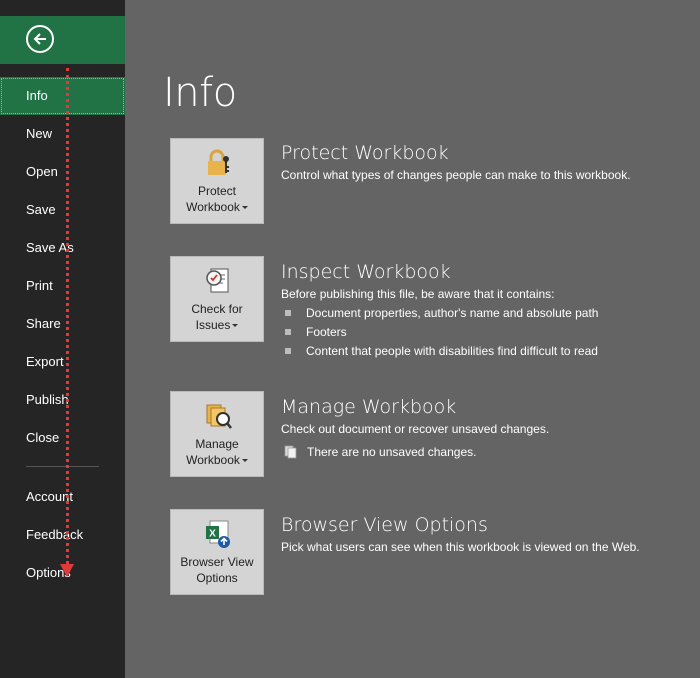 The height and width of the screenshot is (678, 700). Describe the element at coordinates (218, 162) in the screenshot. I see `lock-key-icon` at that location.